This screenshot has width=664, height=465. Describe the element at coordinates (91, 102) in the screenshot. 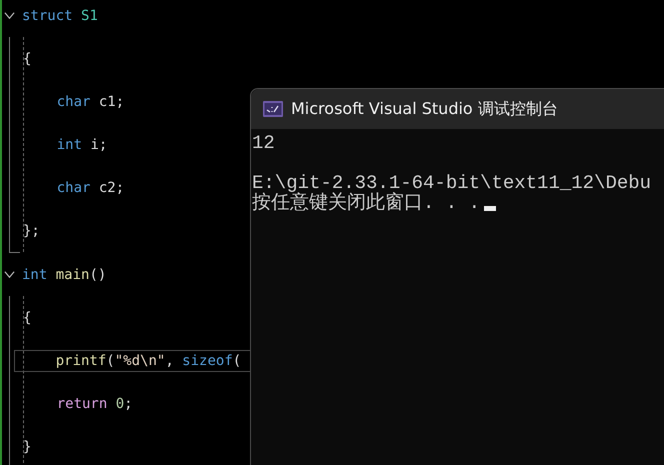

I see `code-line: char c1;` at that location.